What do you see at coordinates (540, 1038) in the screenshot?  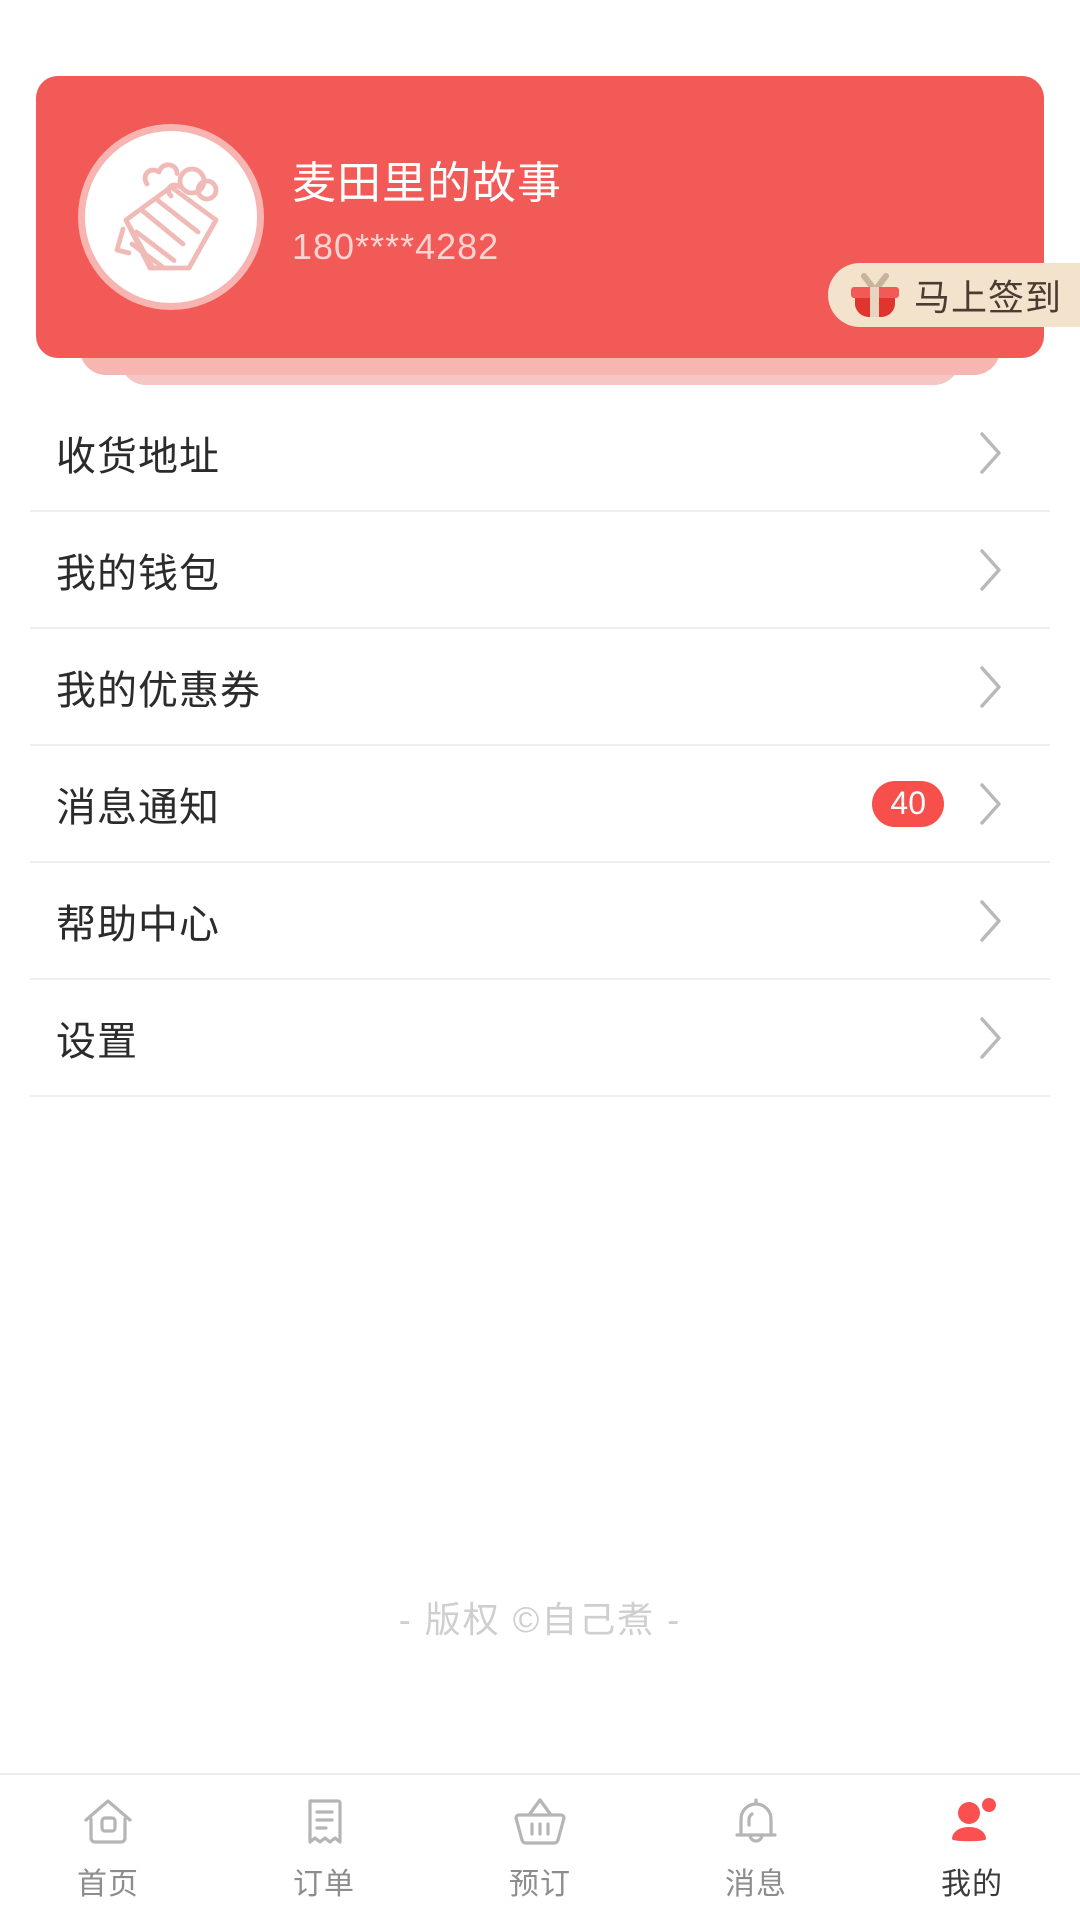 I see `menu-item-settings: 设置` at bounding box center [540, 1038].